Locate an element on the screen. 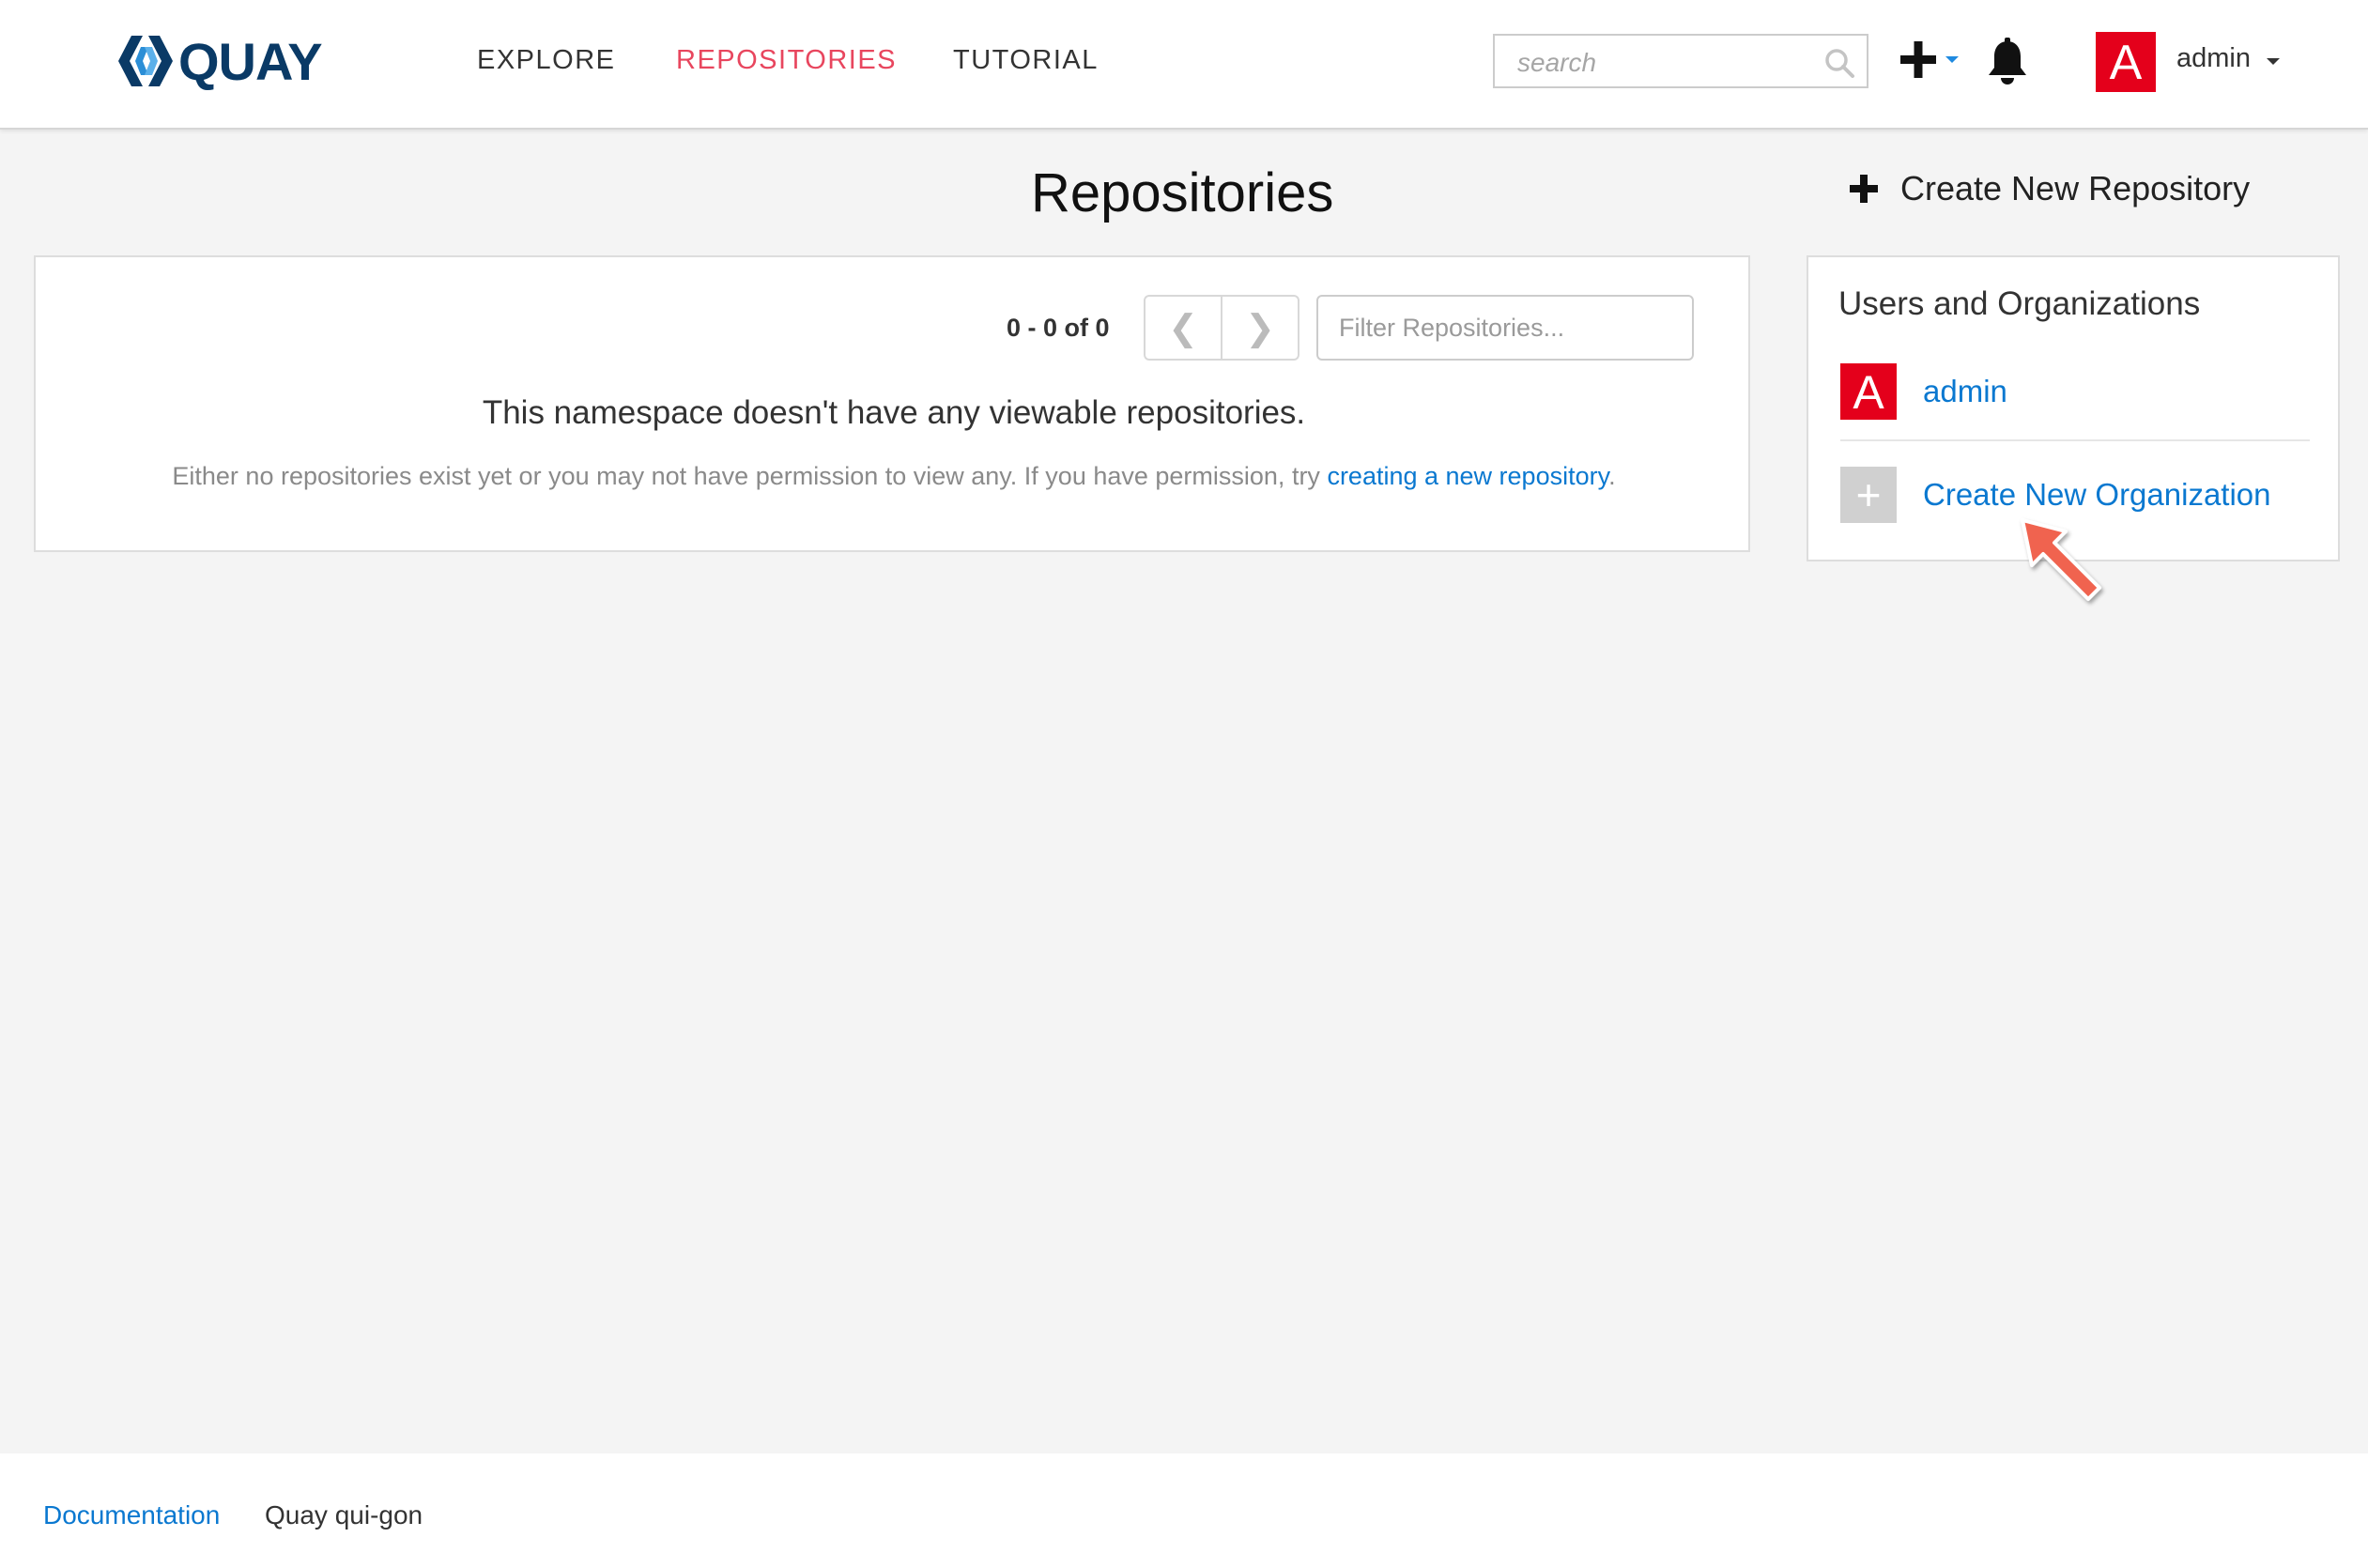 This screenshot has width=2368, height=1568. notifications-bell-icon is located at coordinates (2007, 62).